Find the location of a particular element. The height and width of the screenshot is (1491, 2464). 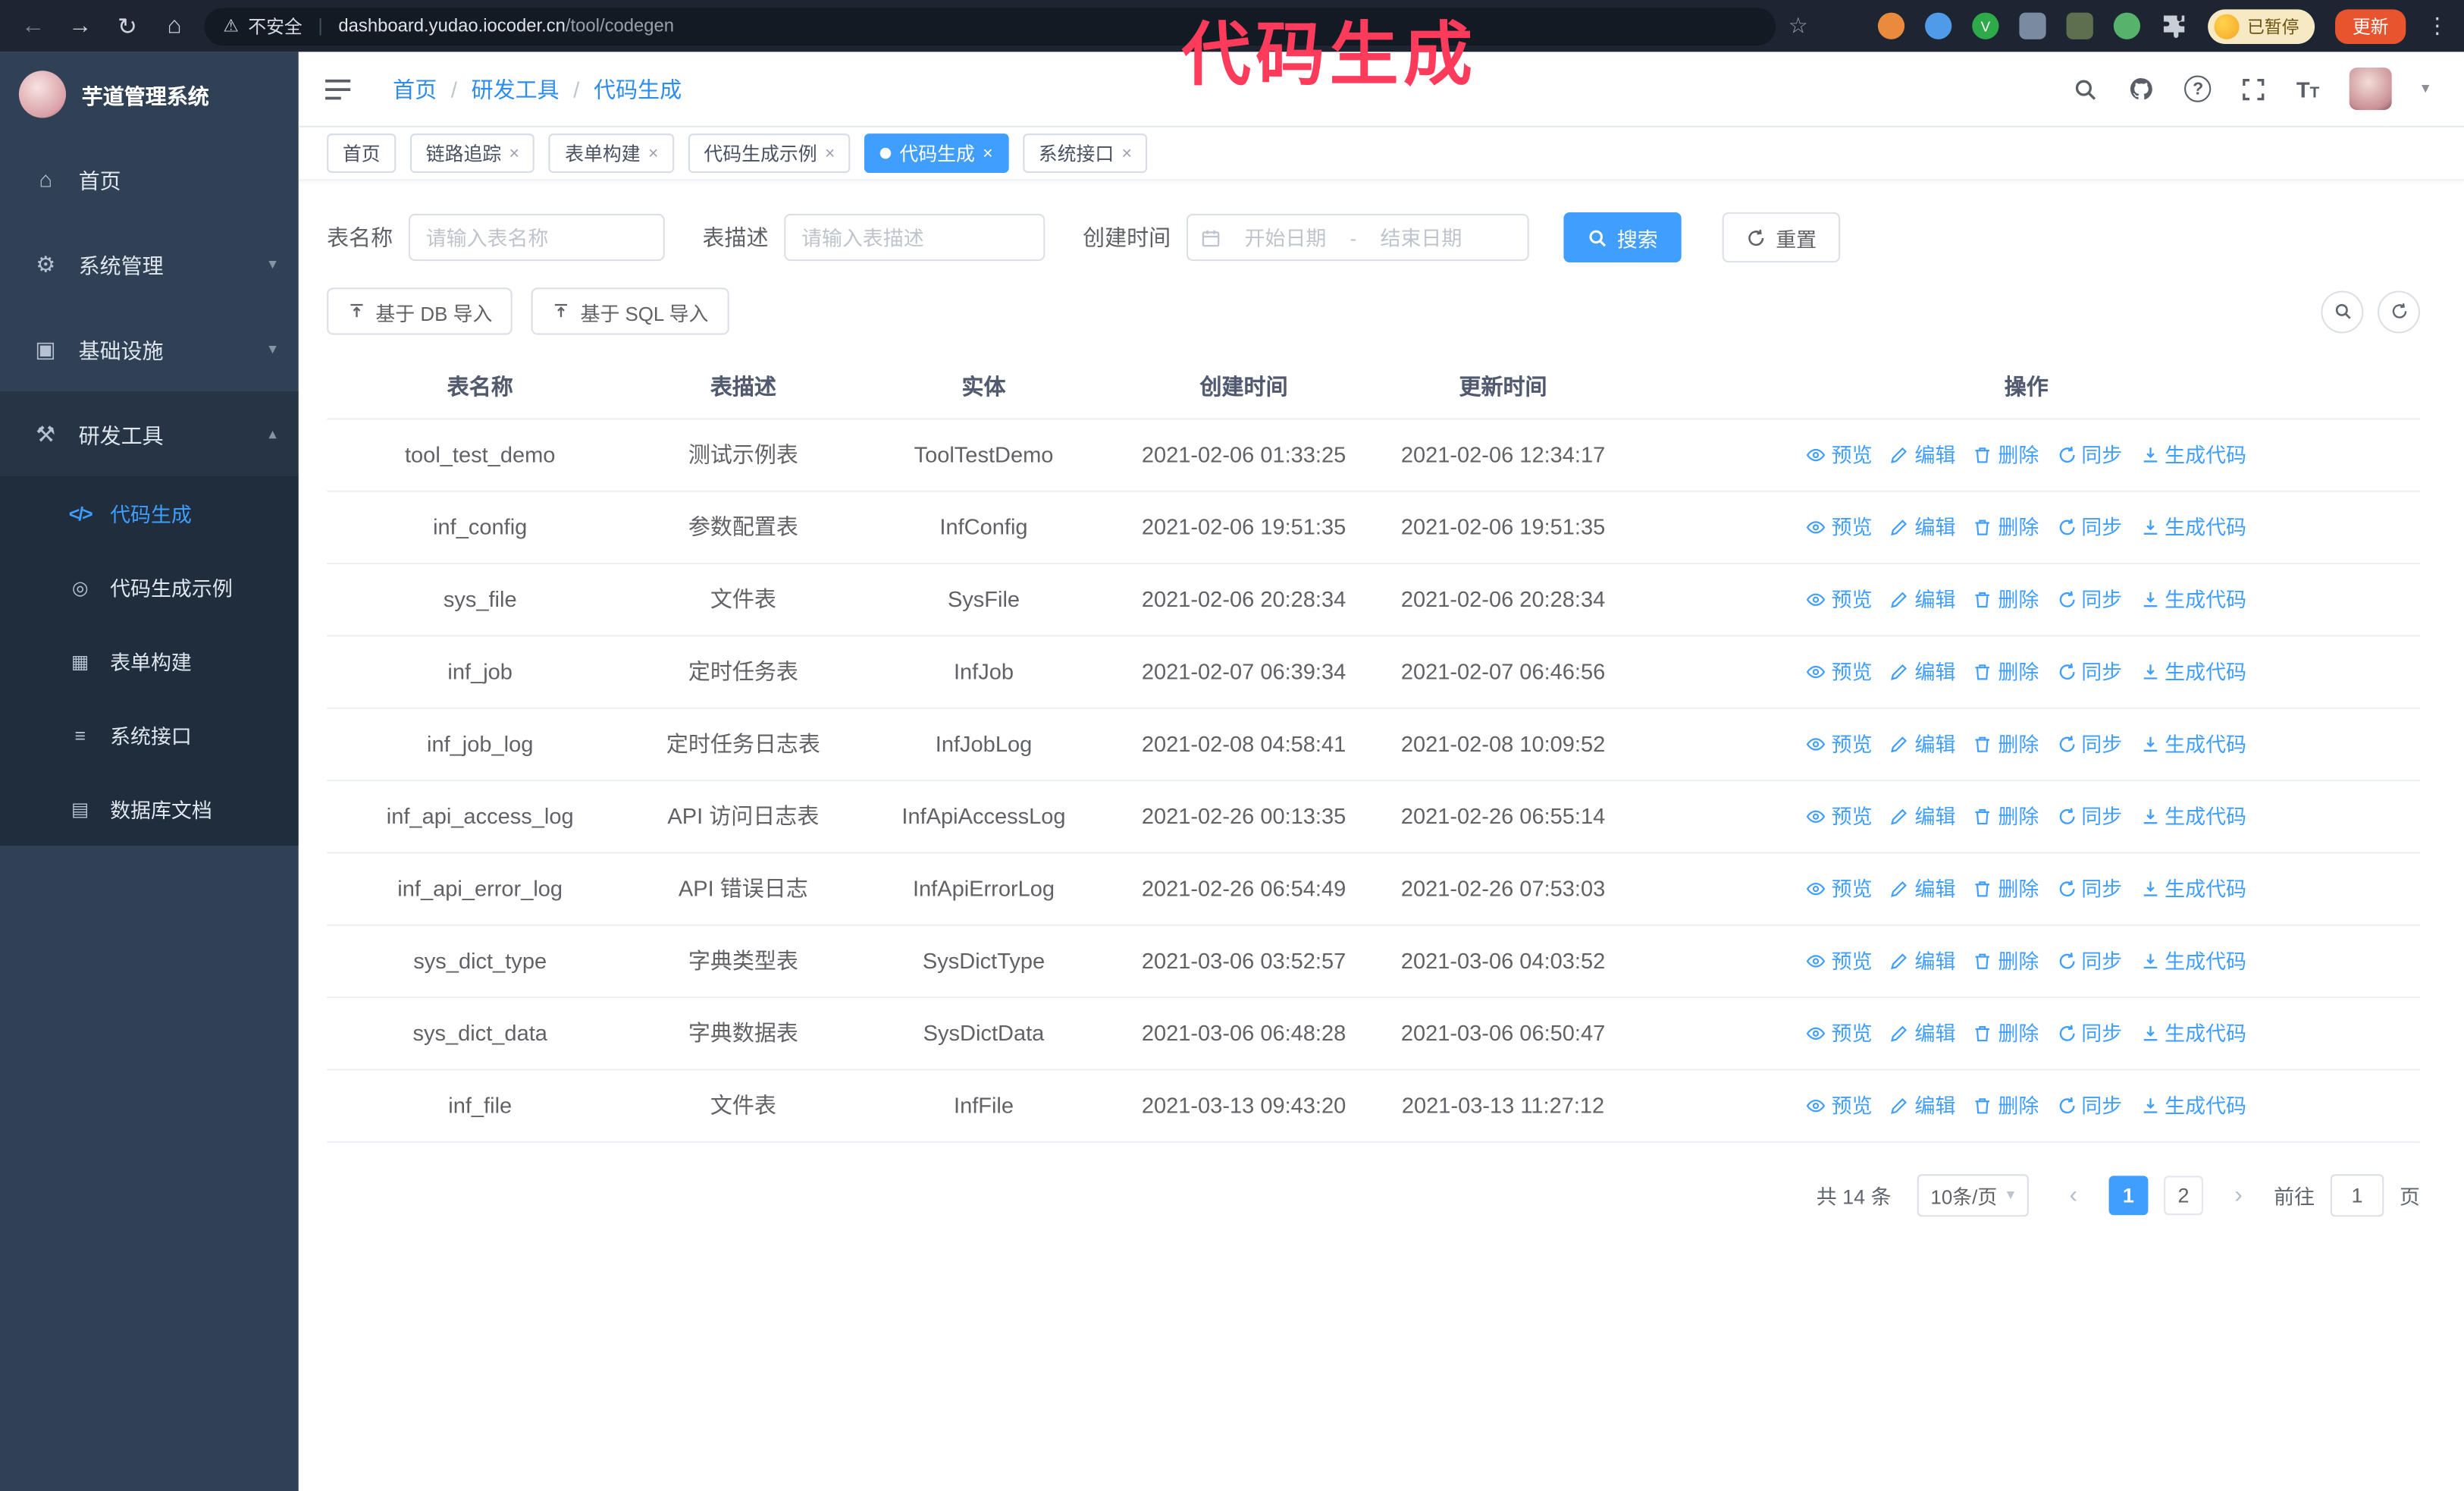

extensions-puzzle-icon is located at coordinates (2174, 26).